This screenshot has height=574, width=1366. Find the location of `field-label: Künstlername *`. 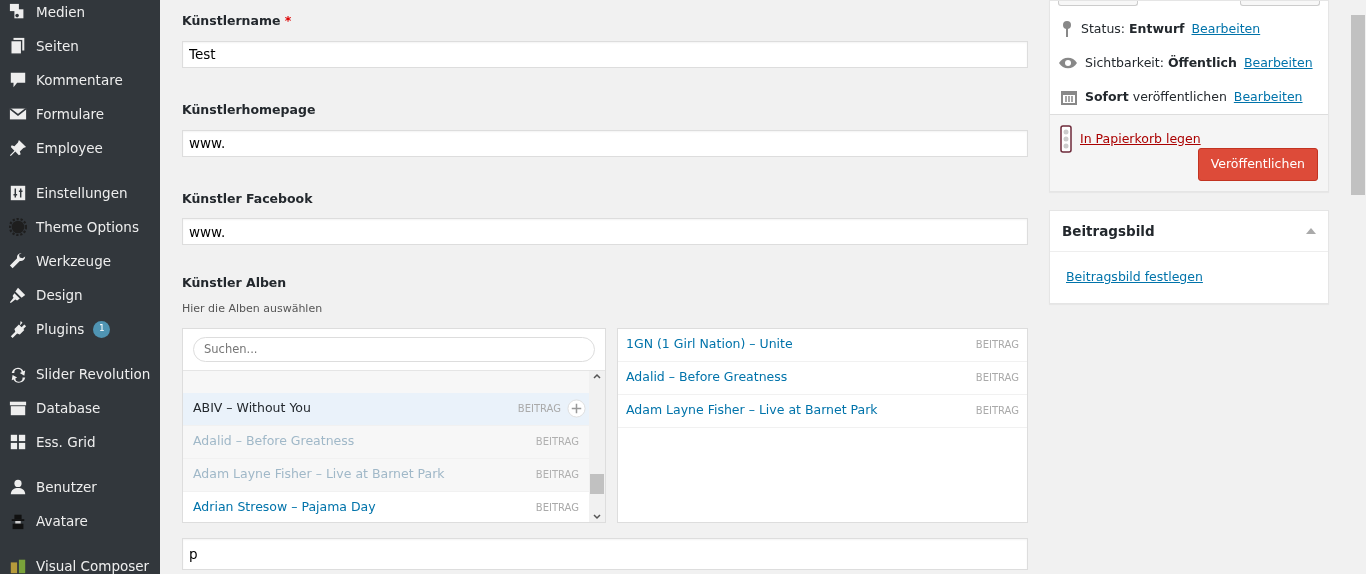

field-label: Künstlername * is located at coordinates (237, 21).